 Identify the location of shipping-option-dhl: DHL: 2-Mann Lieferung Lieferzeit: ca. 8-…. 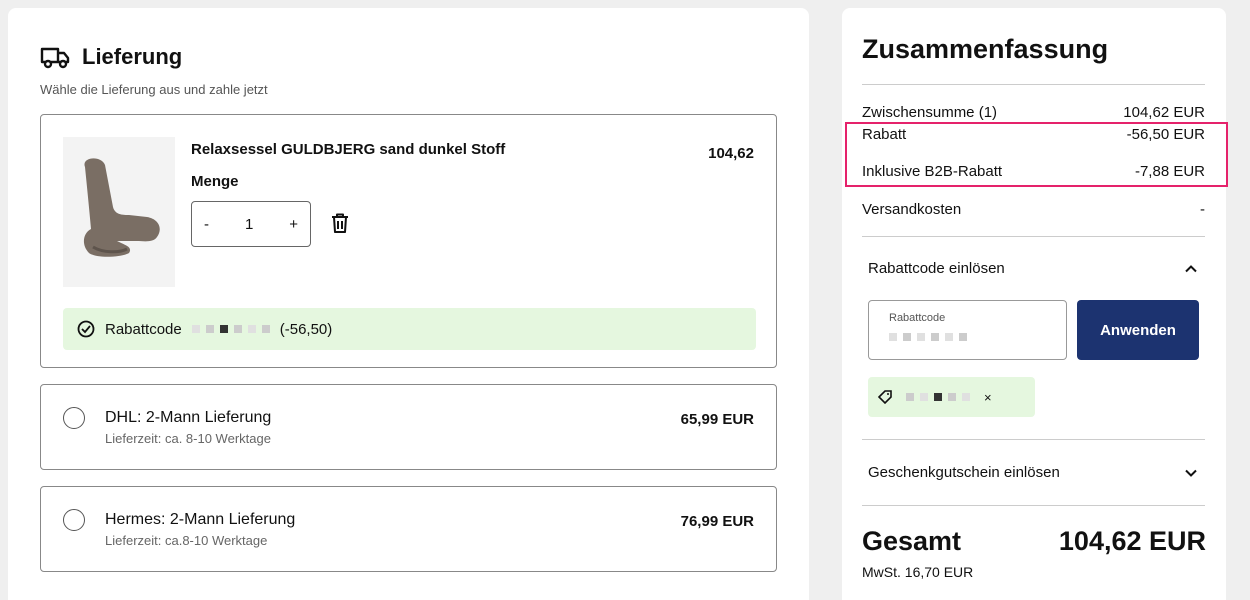
(408, 427).